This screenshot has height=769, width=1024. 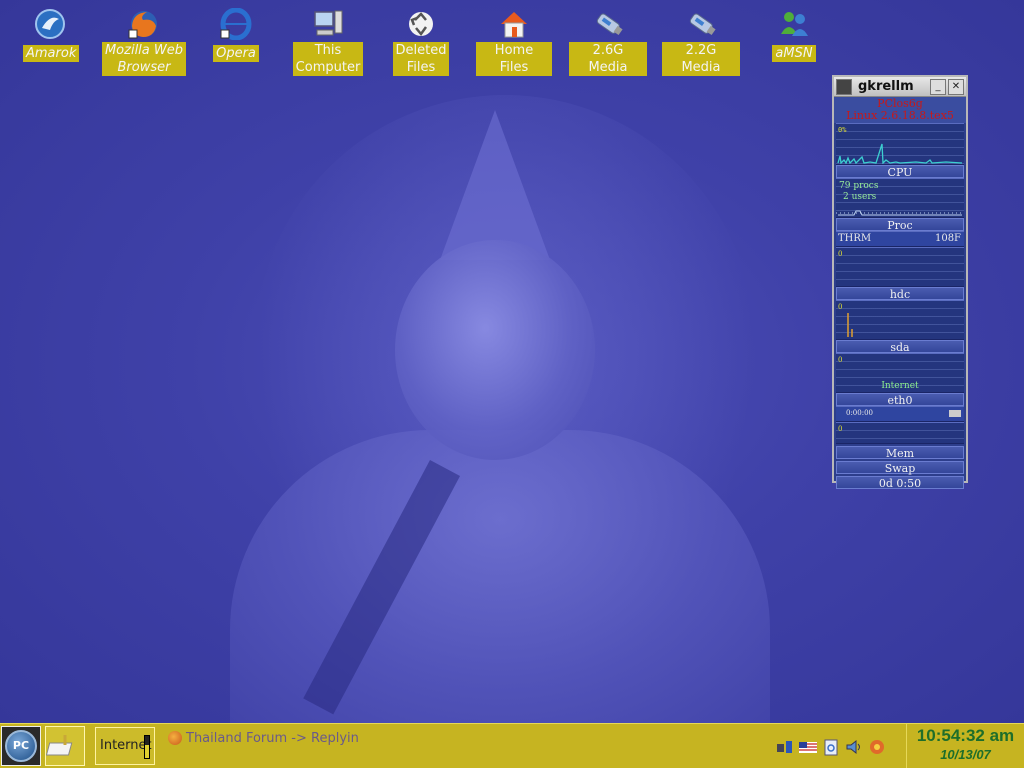 What do you see at coordinates (701, 59) in the screenshot?
I see `desktop-icon-label: 2.2G Media` at bounding box center [701, 59].